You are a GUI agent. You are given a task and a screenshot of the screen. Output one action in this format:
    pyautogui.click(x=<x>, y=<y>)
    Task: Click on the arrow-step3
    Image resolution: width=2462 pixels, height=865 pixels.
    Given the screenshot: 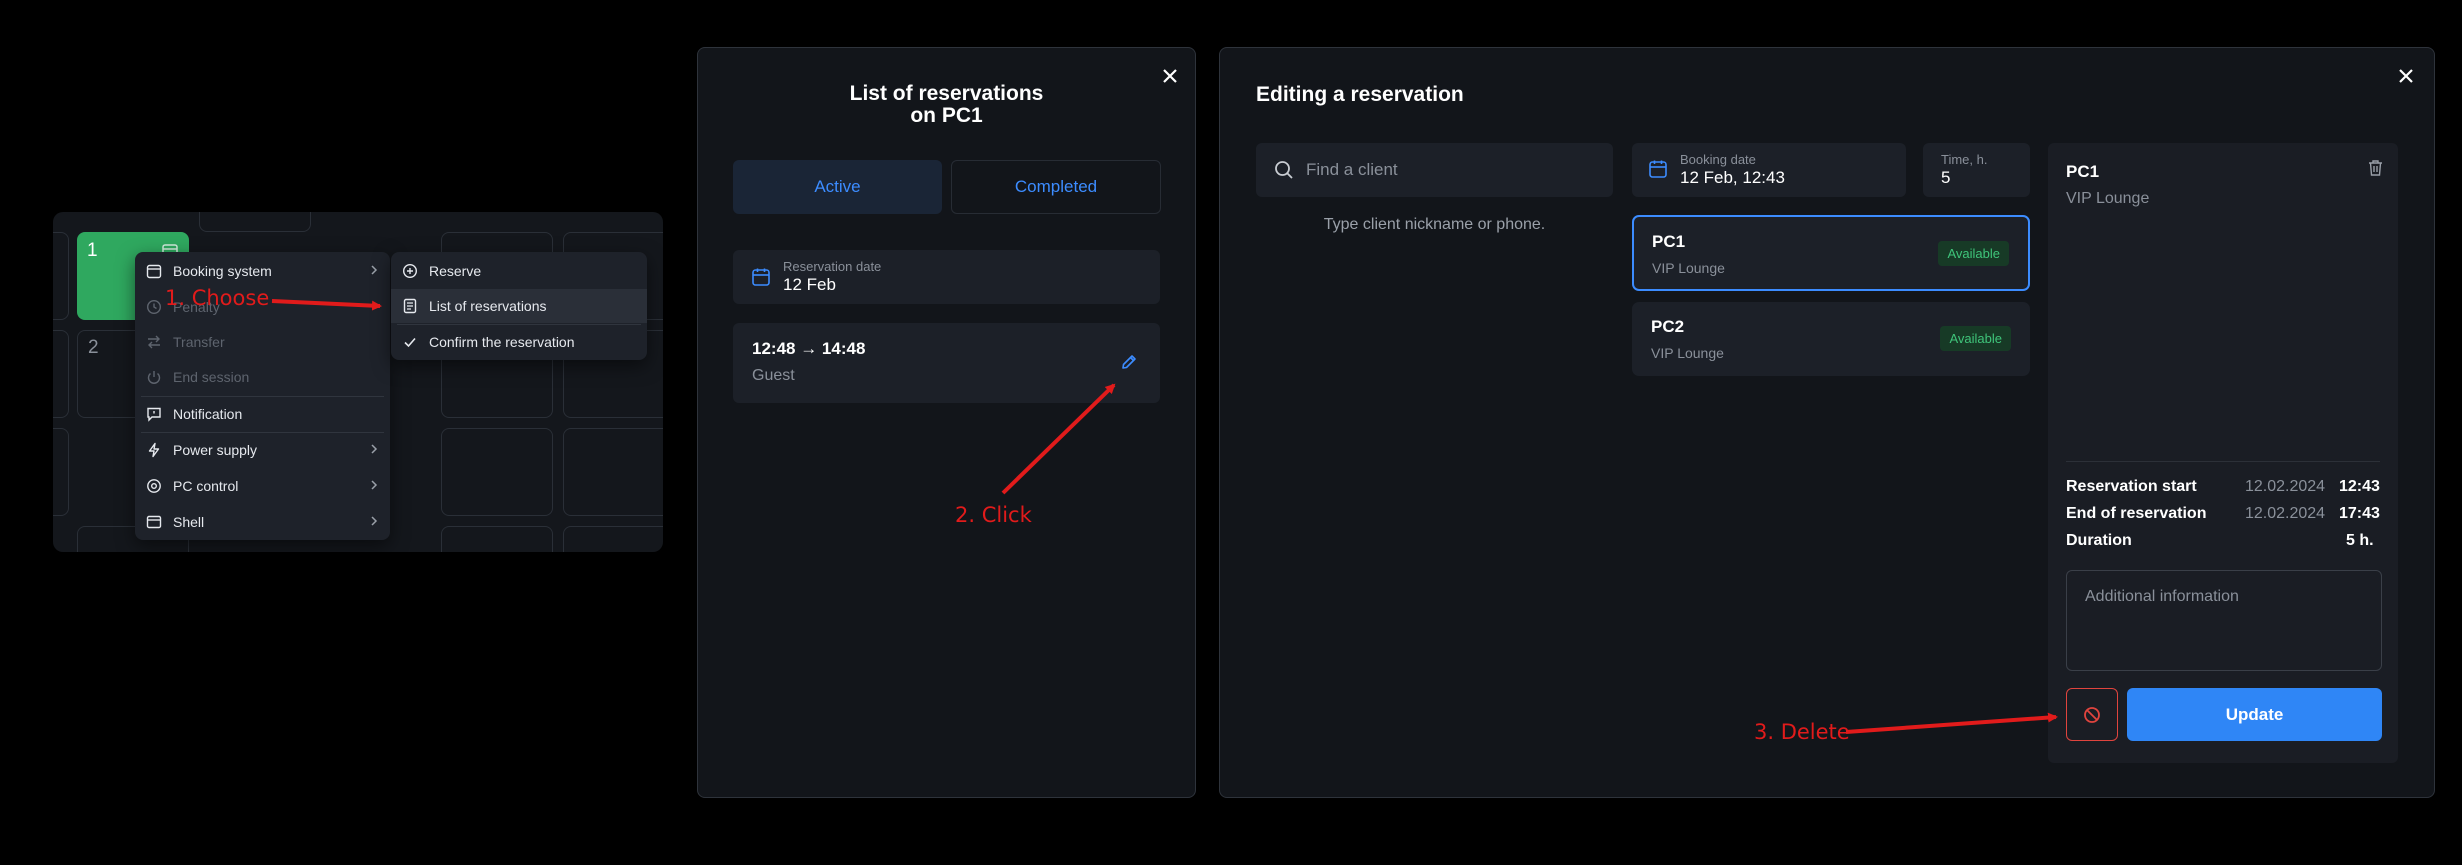 What is the action you would take?
    pyautogui.click(x=1951, y=723)
    